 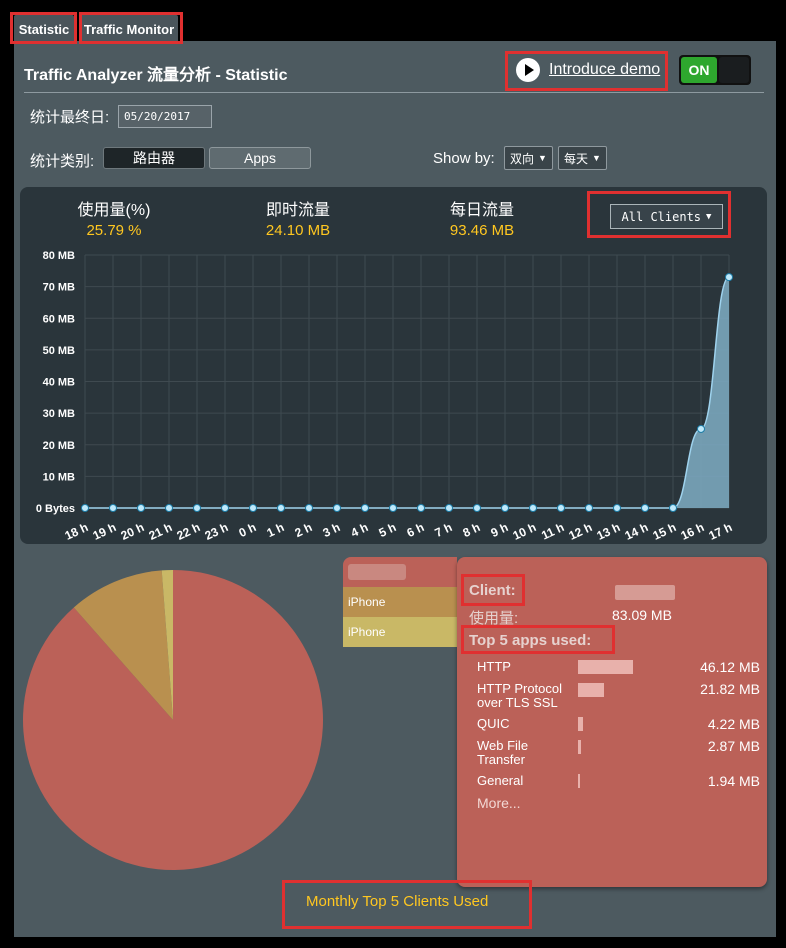 What do you see at coordinates (665, 531) in the screenshot?
I see `x-tick-label: 15 h` at bounding box center [665, 531].